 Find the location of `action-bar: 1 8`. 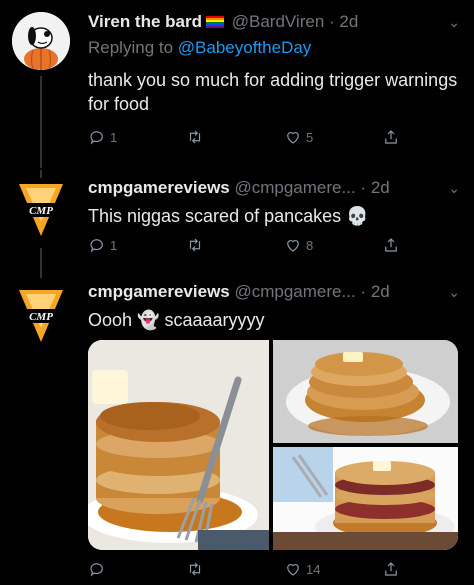

action-bar: 1 8 is located at coordinates (248, 247).